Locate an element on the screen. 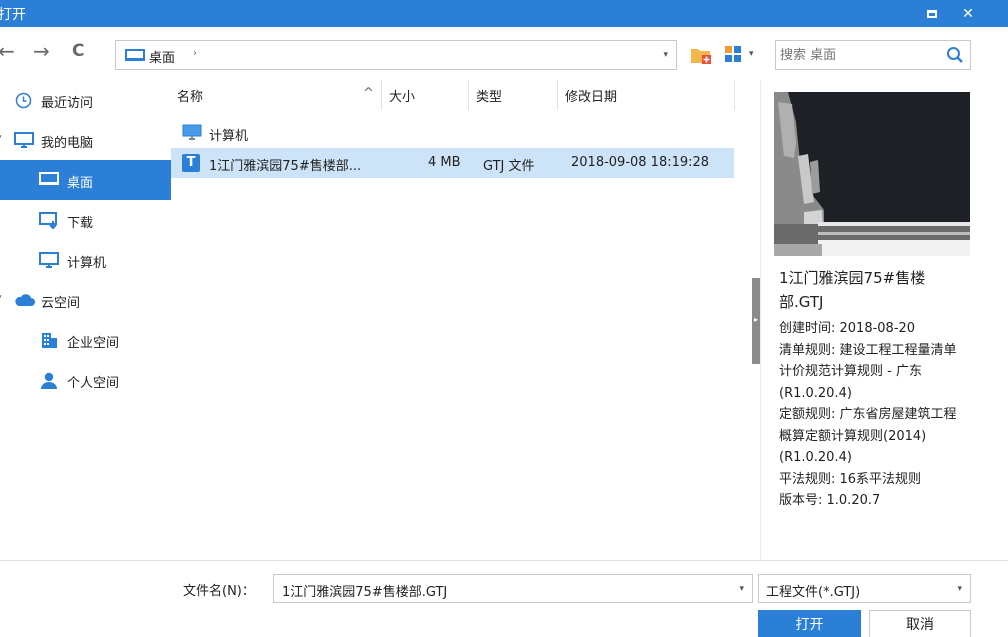 The image size is (1008, 637). sort-ascending-icon: ^ is located at coordinates (368, 95).